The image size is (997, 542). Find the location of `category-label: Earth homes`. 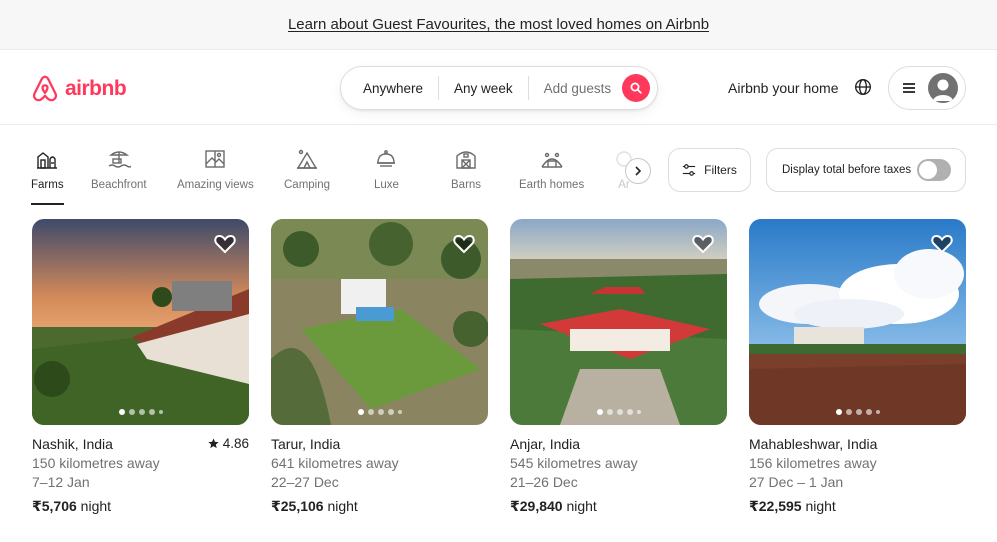

category-label: Earth homes is located at coordinates (552, 185).